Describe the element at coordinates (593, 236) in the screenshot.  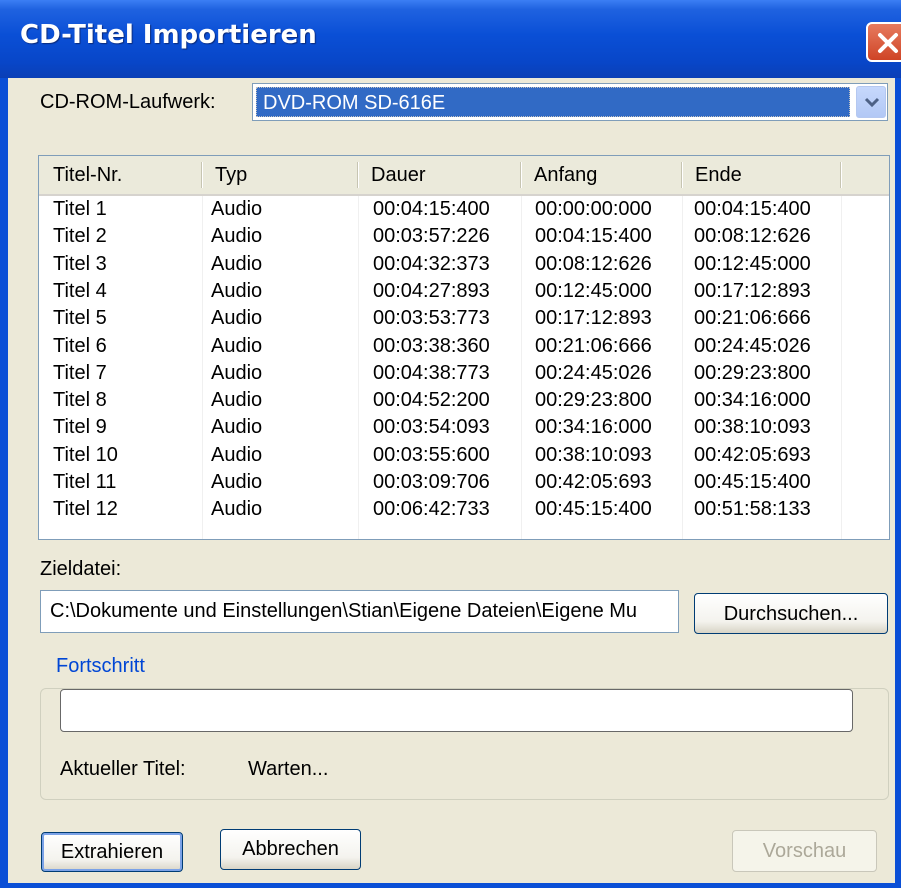
I see `cell-start: 00:04:15:400` at that location.